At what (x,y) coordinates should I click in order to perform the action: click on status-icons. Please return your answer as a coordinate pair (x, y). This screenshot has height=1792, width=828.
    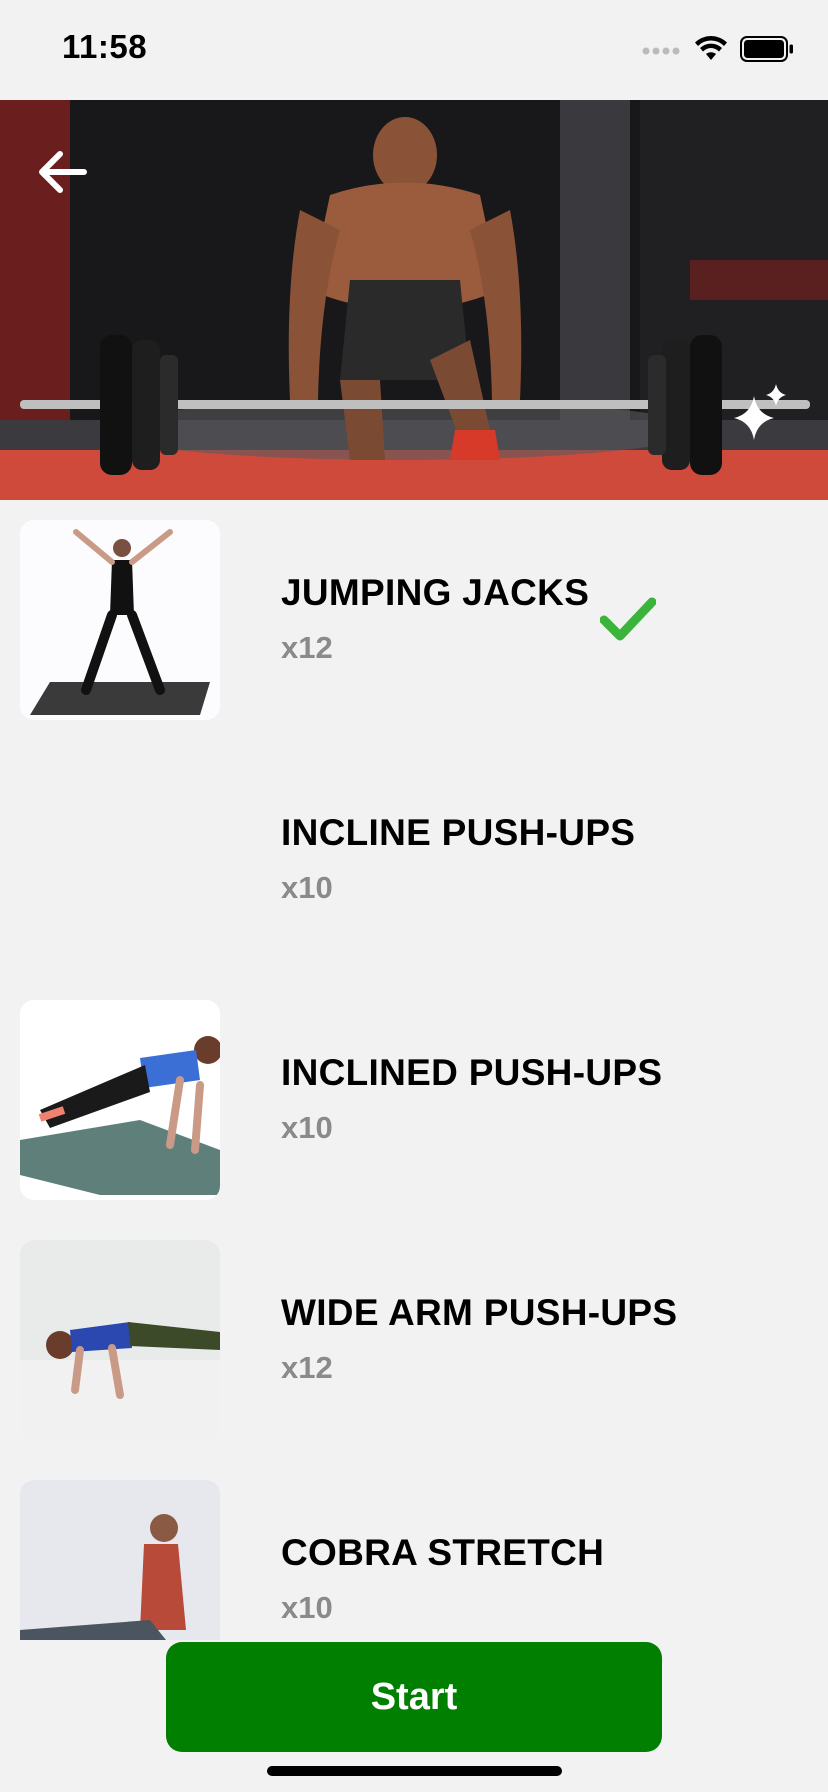
    Looking at the image, I should click on (718, 51).